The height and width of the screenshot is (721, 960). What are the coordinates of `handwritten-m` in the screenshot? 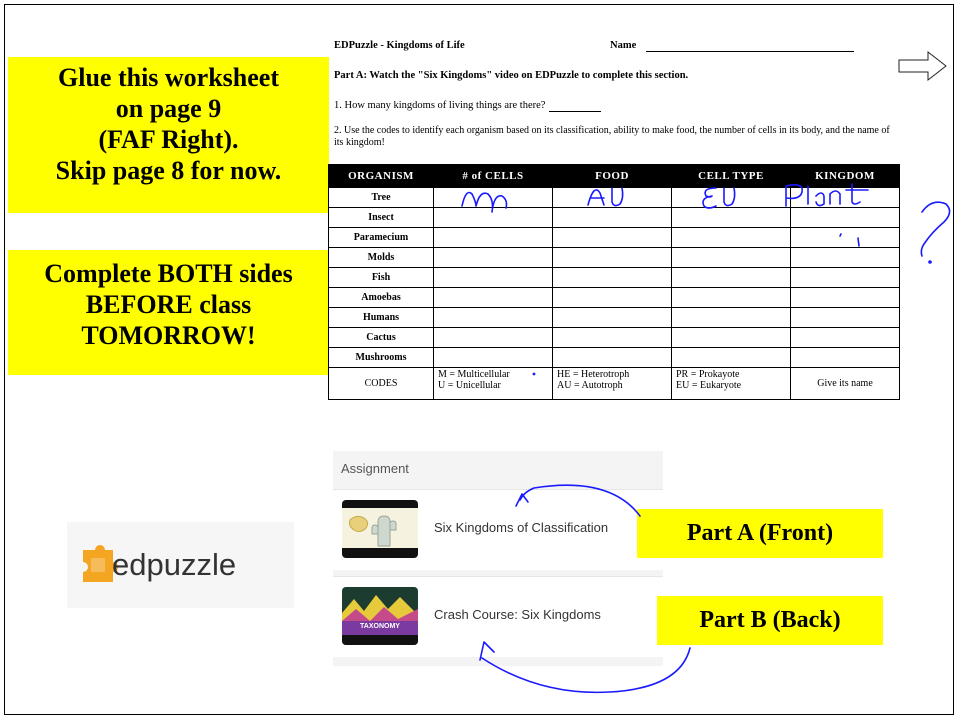 It's located at (484, 202).